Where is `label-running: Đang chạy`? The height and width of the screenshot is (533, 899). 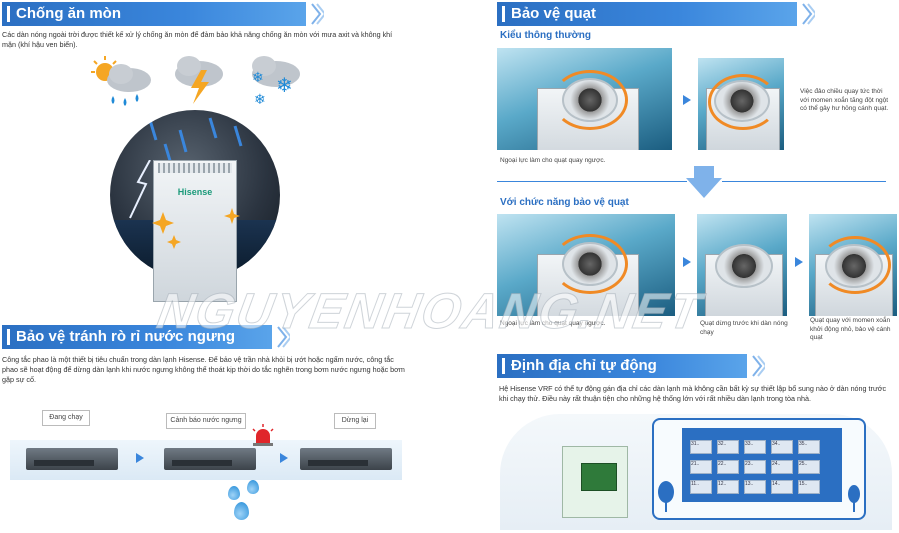
label-running: Đang chạy is located at coordinates (66, 418).